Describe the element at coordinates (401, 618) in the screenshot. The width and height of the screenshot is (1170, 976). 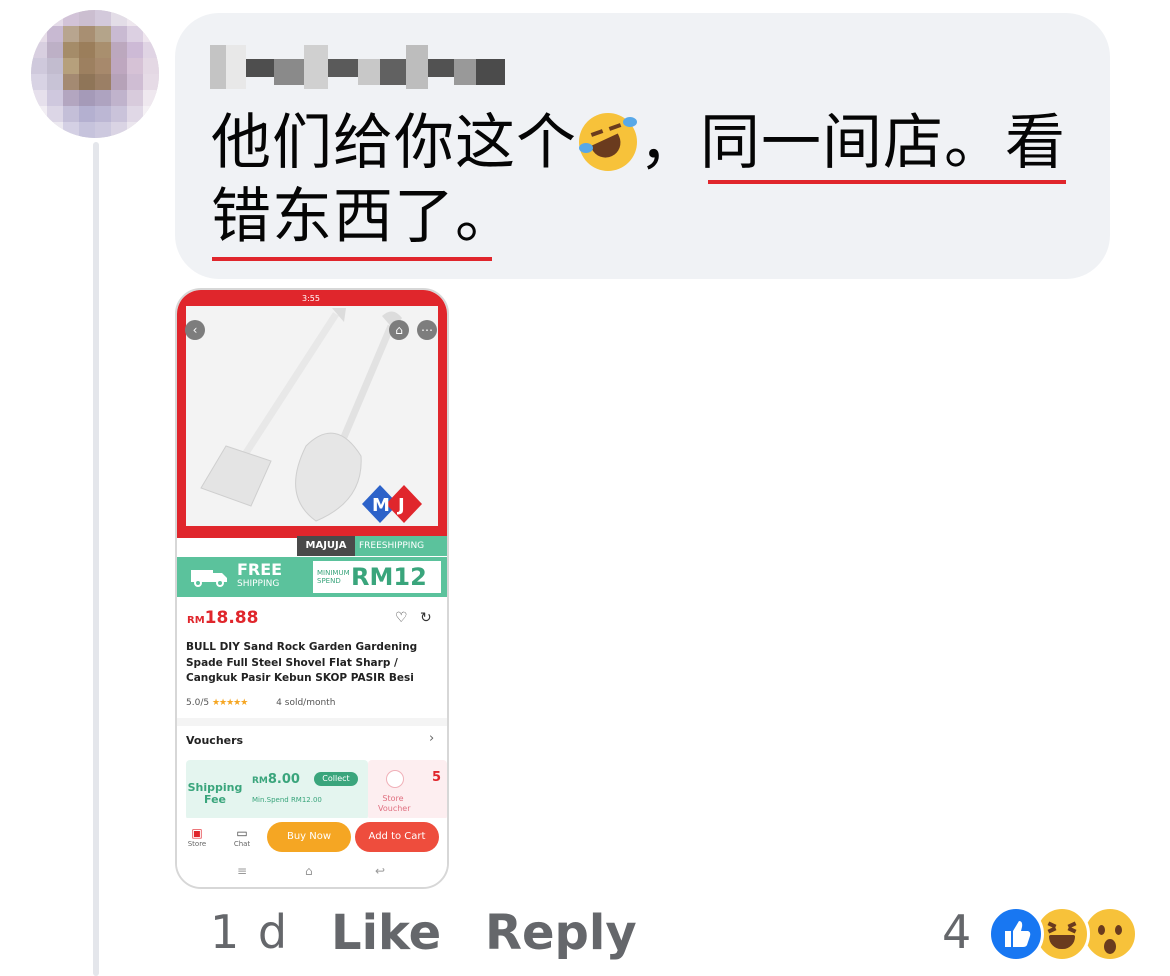
I see `heart-icon: ♡` at that location.